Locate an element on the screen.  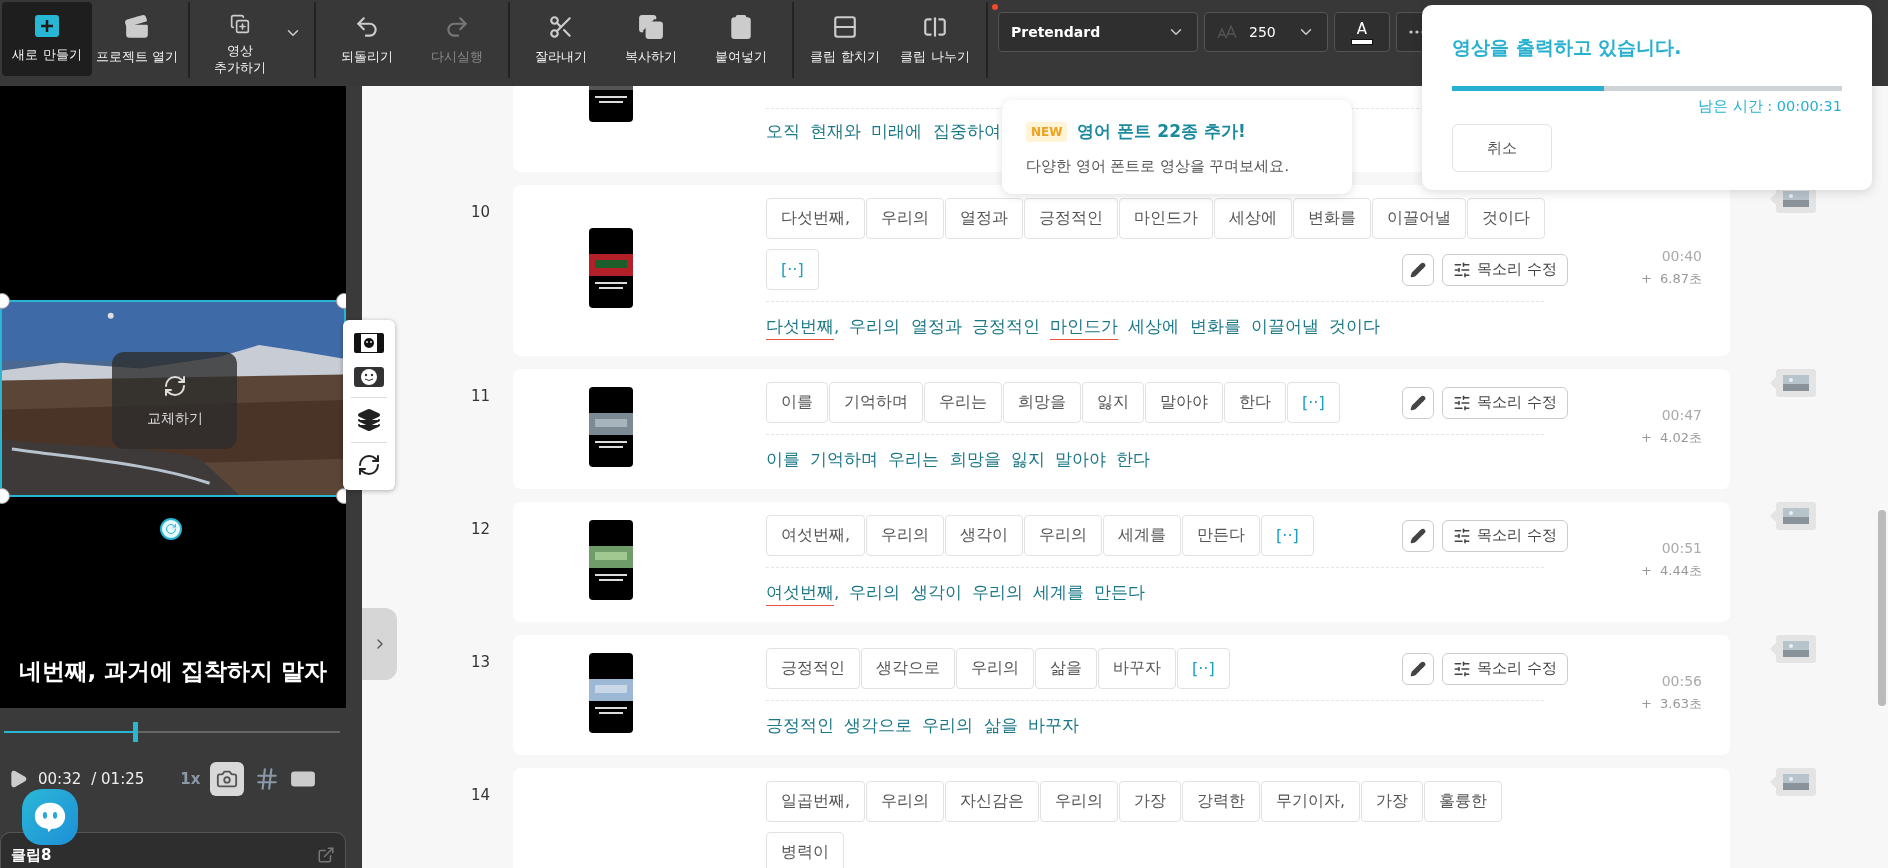
play-icon is located at coordinates (18, 779).